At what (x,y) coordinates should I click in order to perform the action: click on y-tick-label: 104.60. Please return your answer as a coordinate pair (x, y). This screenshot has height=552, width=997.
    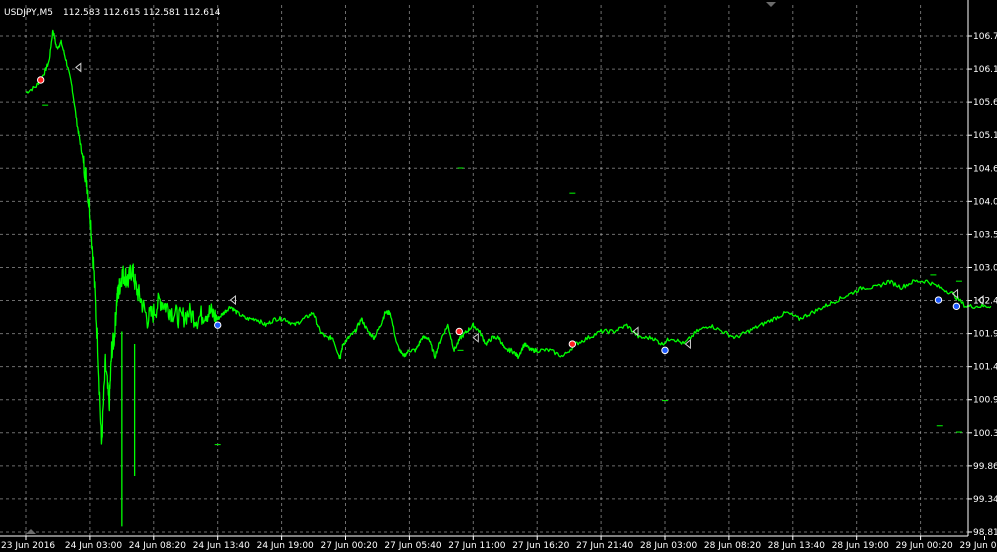
    Looking at the image, I should click on (985, 169).